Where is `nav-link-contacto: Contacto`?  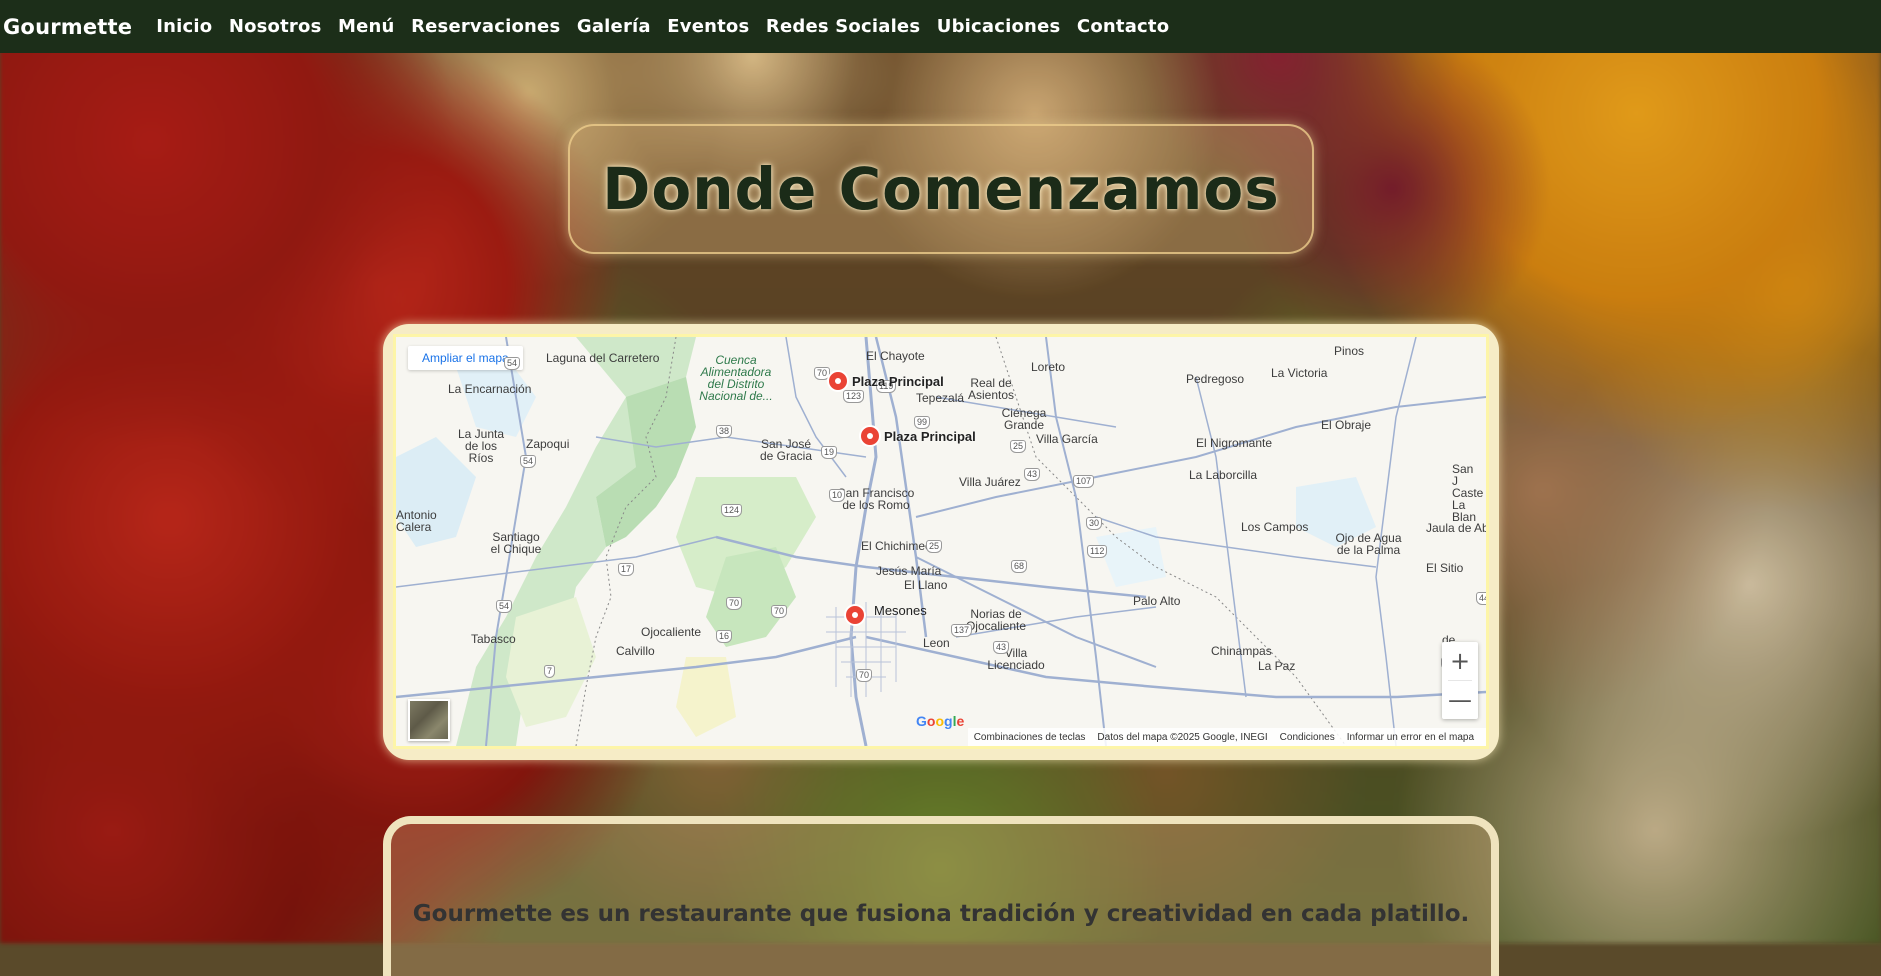 nav-link-contacto: Contacto is located at coordinates (1123, 26).